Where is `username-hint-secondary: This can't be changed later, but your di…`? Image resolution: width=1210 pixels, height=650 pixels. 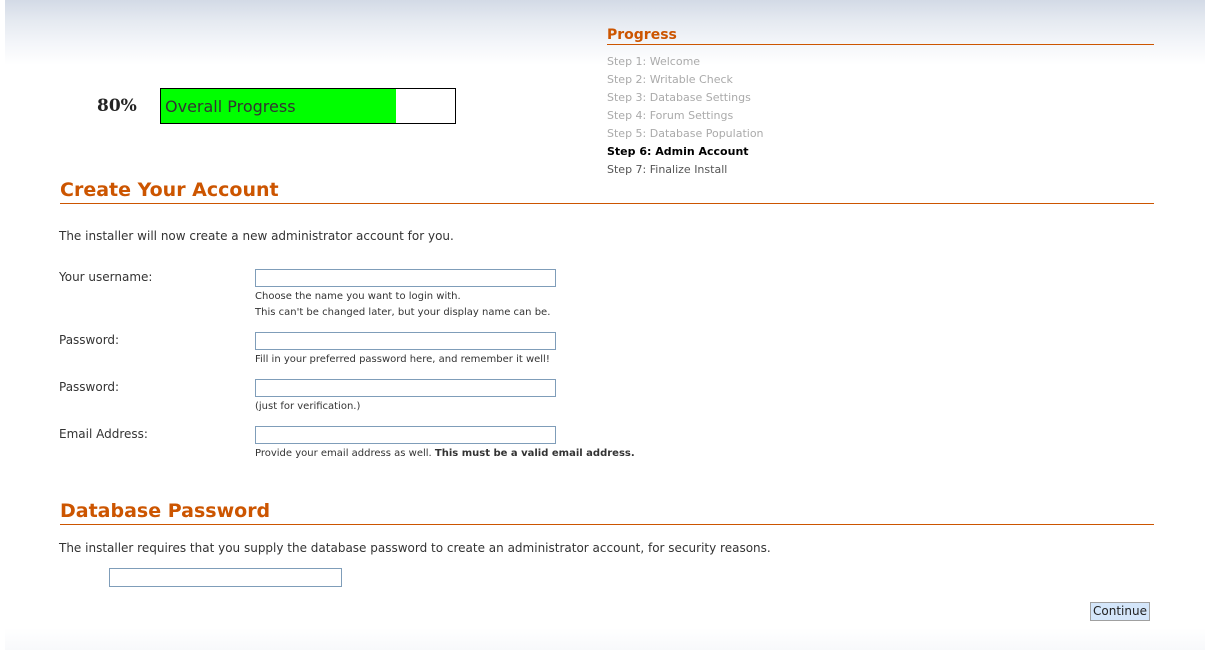
username-hint-secondary: This can't be changed later, but your di… is located at coordinates (403, 312).